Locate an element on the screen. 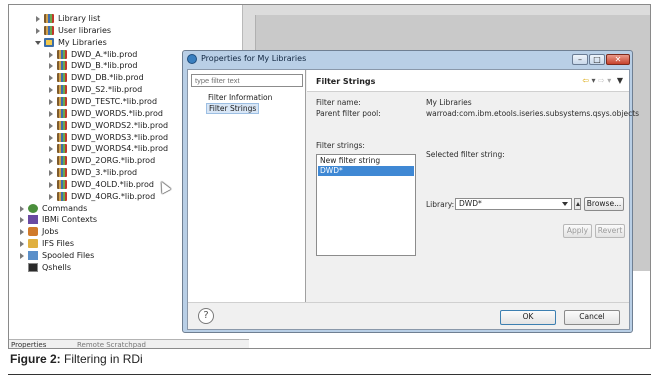 The width and height of the screenshot is (654, 385). tree-item: DWD_WORDS4.*lib.prod is located at coordinates (108, 148).